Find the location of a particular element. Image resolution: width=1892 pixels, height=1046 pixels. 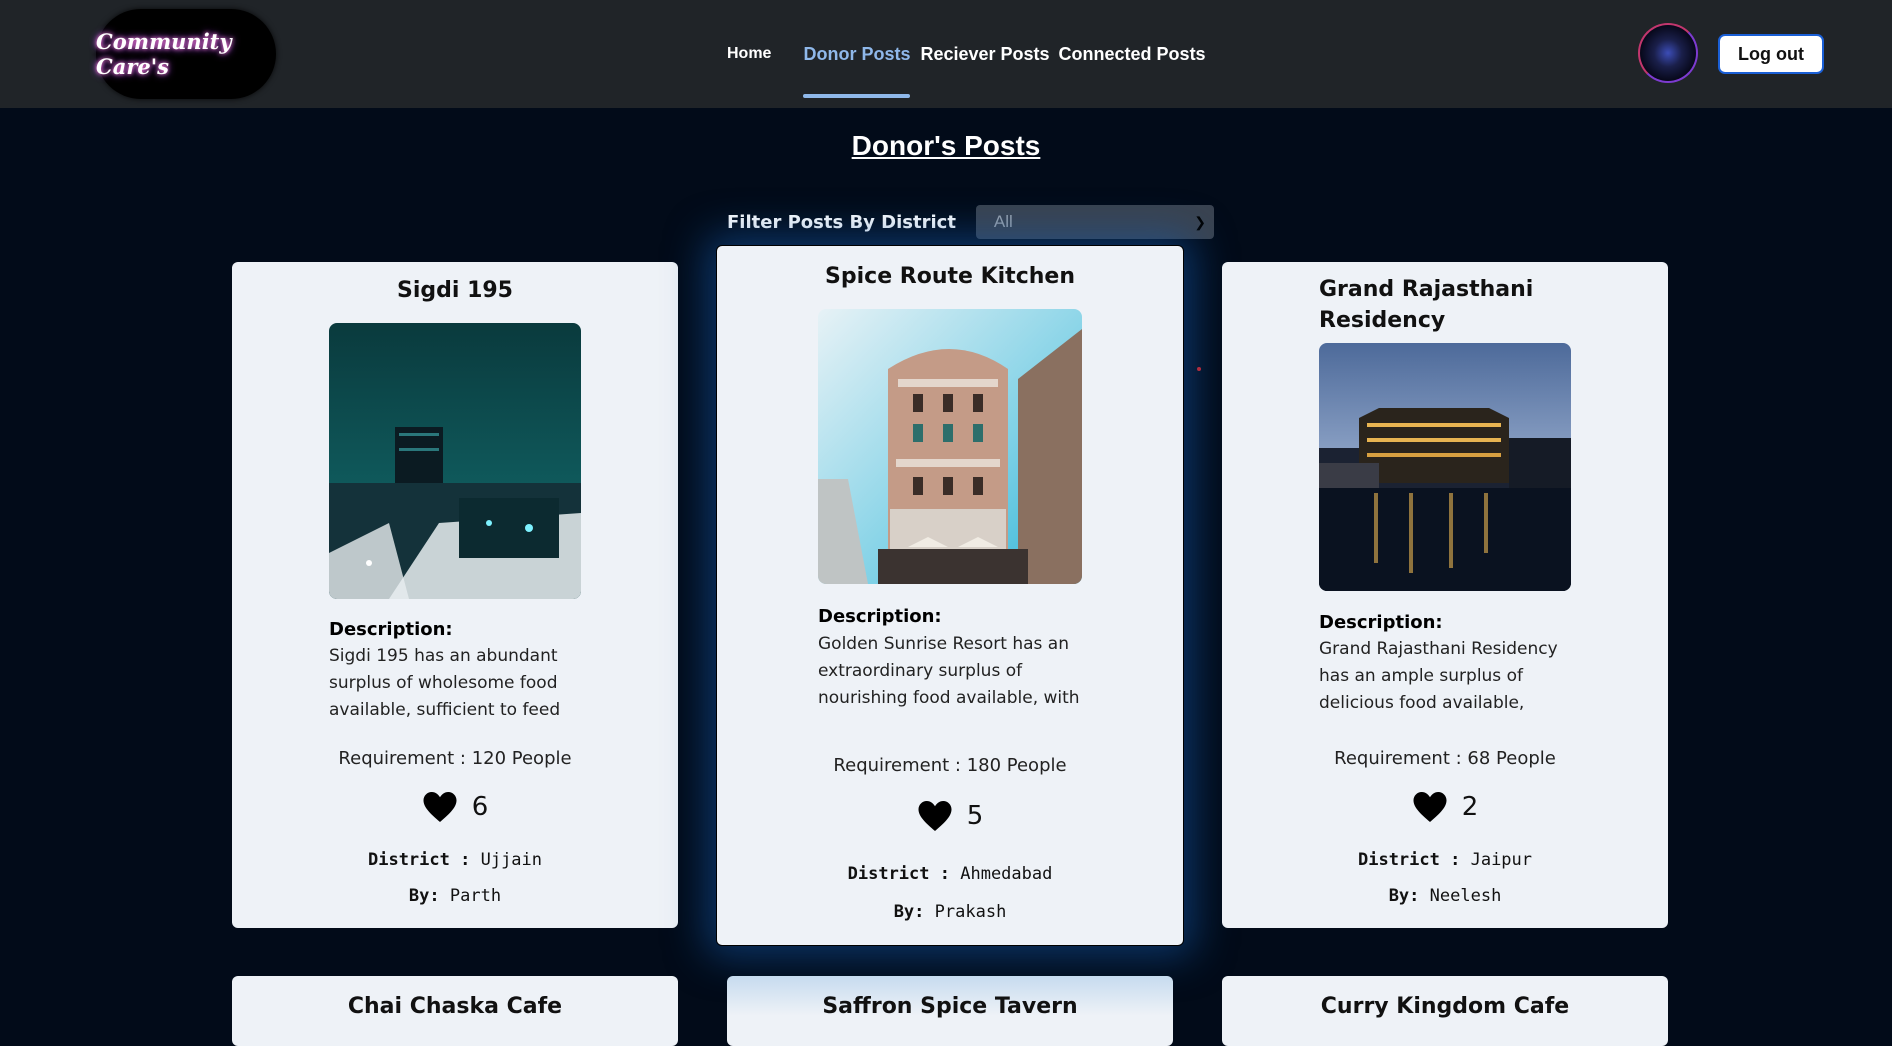

post-title: Curry Kingdom Cafe is located at coordinates (1445, 1006).